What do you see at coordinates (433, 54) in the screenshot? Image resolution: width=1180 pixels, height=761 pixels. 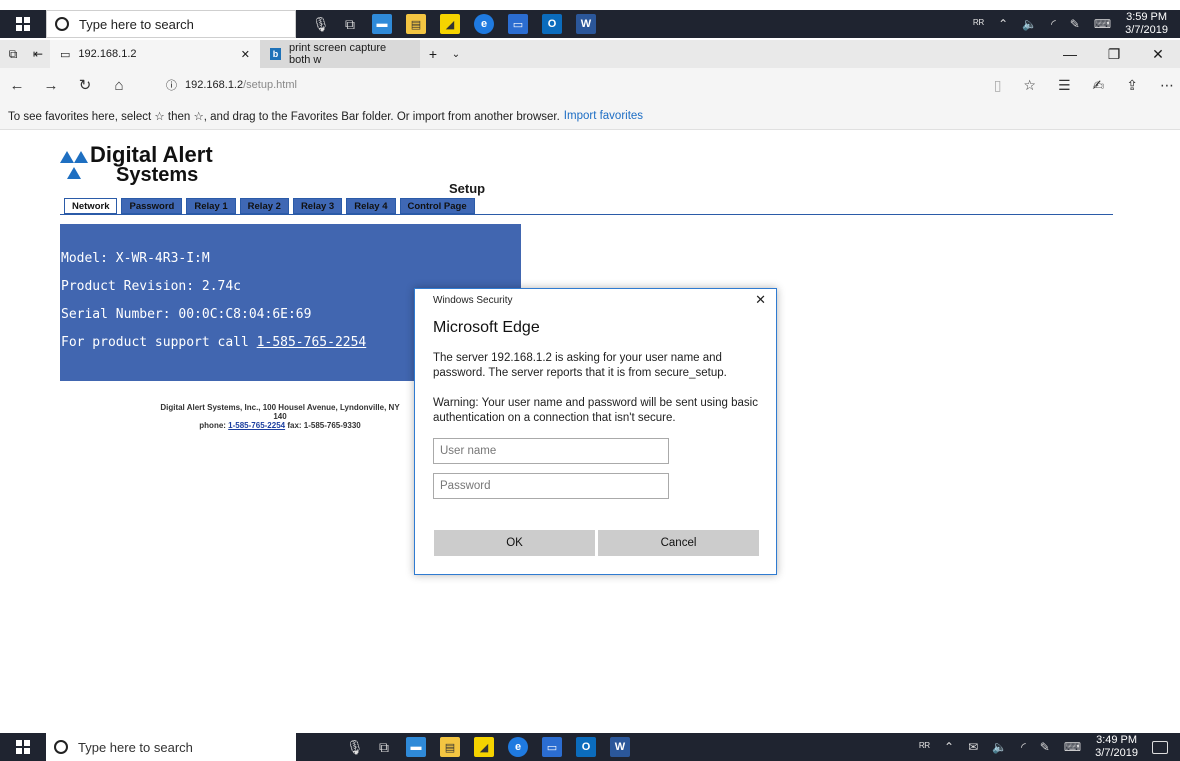 I see `new-tab-icon: +` at bounding box center [433, 54].